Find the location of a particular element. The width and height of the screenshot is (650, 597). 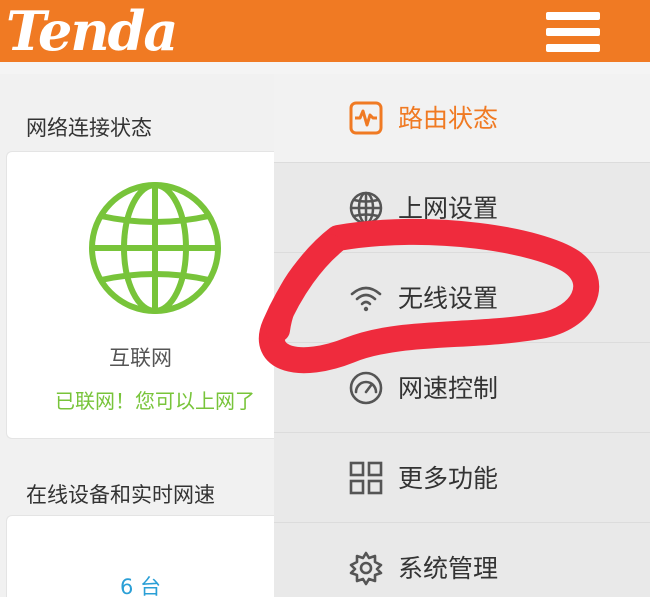

speedometer-icon is located at coordinates (366, 388).